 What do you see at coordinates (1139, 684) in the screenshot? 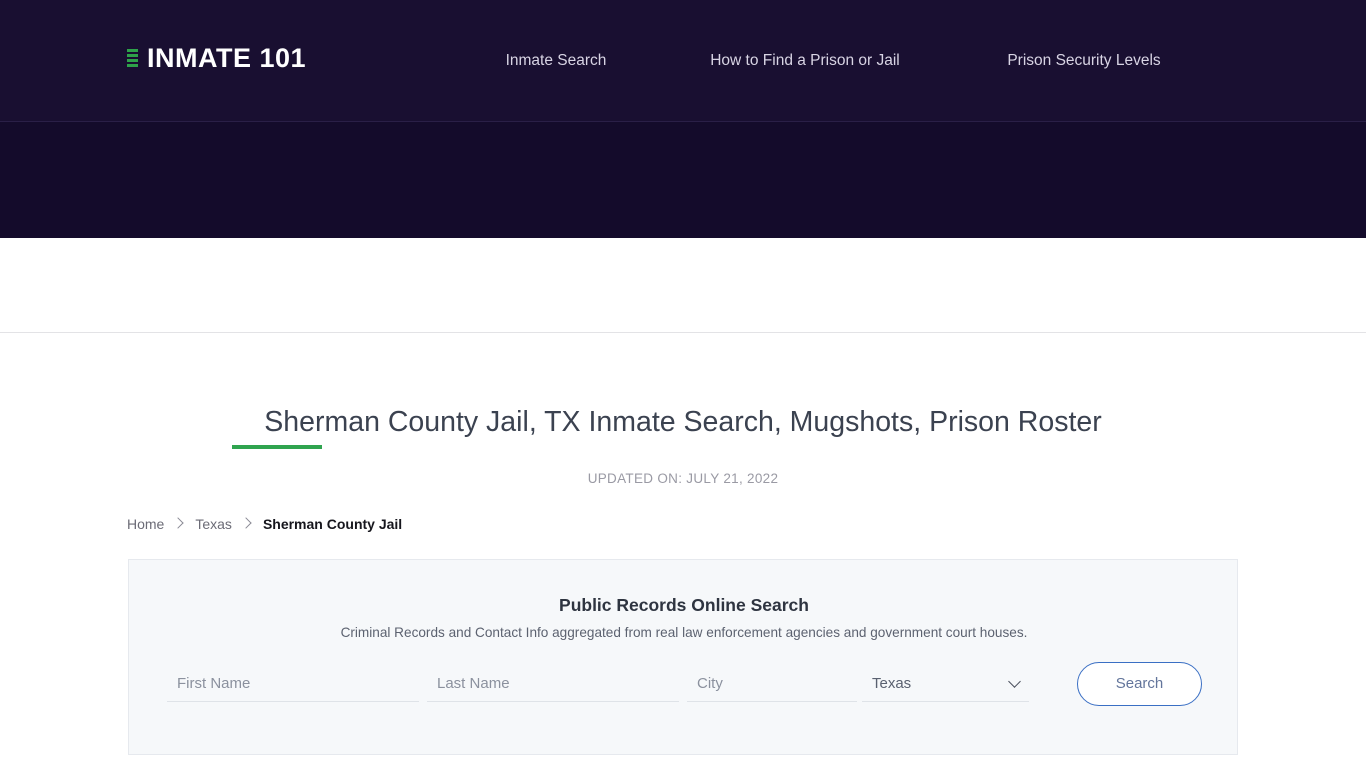
I see `records-search-button: Search` at bounding box center [1139, 684].